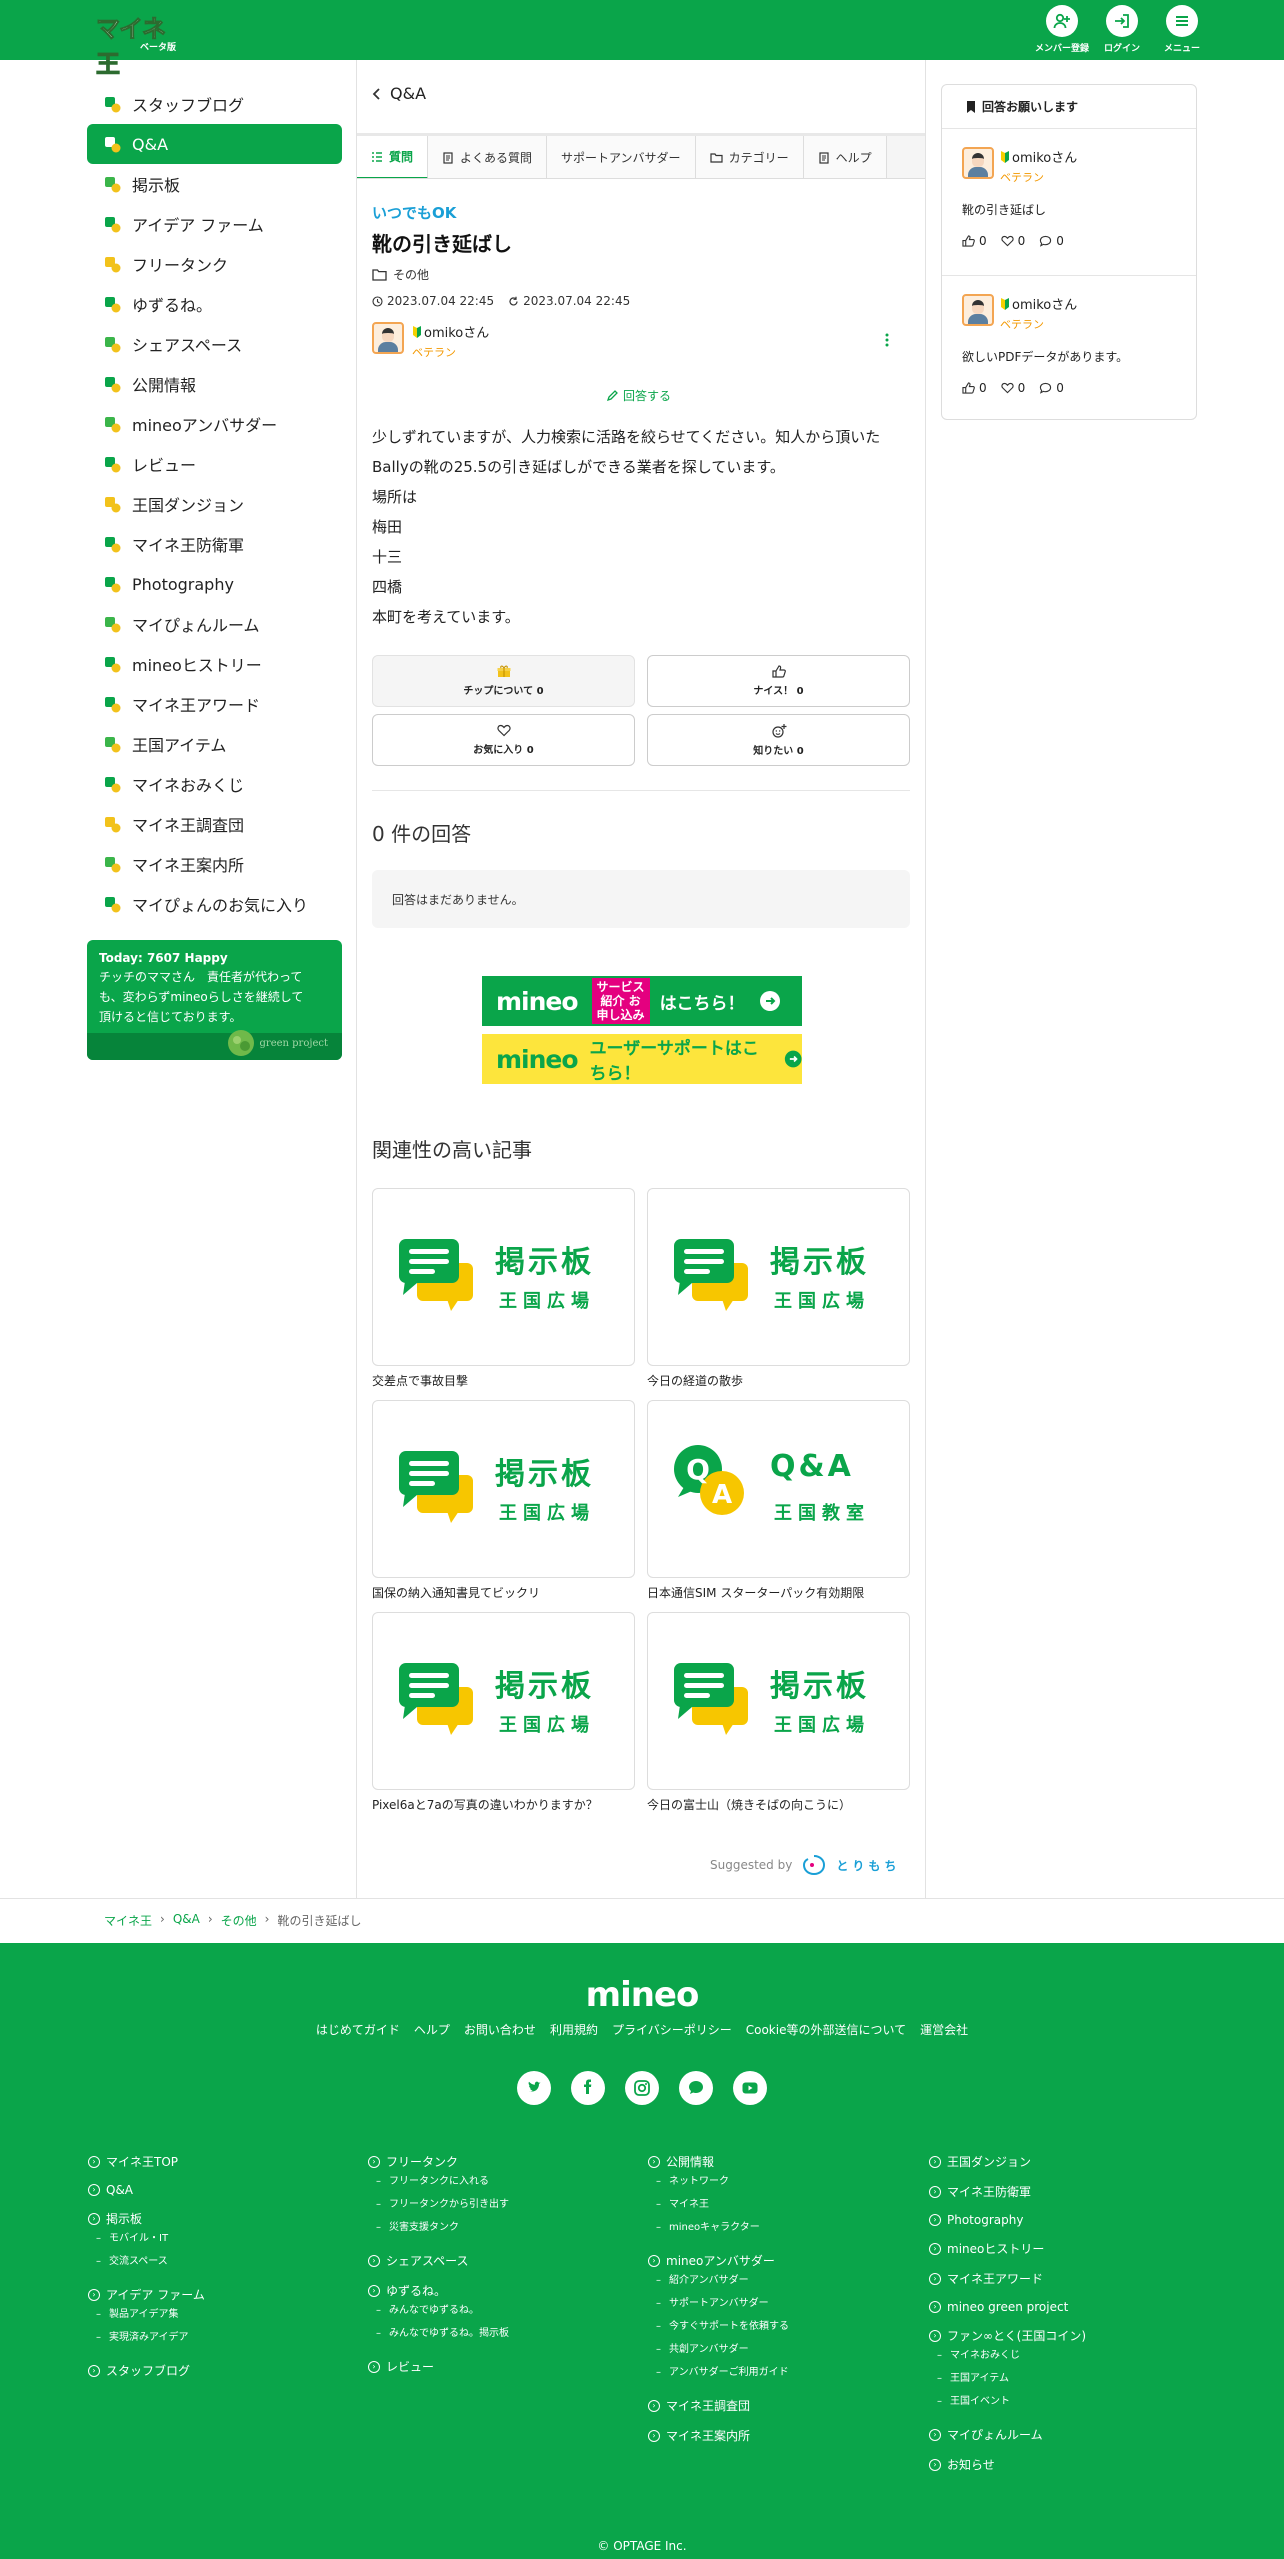 This screenshot has width=1284, height=2559. What do you see at coordinates (944, 2029) in the screenshot?
I see `footer-link: 運営会社` at bounding box center [944, 2029].